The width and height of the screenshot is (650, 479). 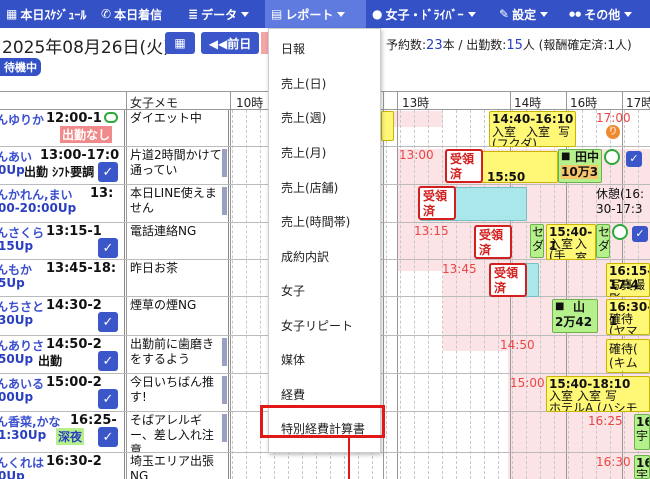 What do you see at coordinates (86, 48) in the screenshot?
I see `current-date: 2025年08月26日(火)` at bounding box center [86, 48].